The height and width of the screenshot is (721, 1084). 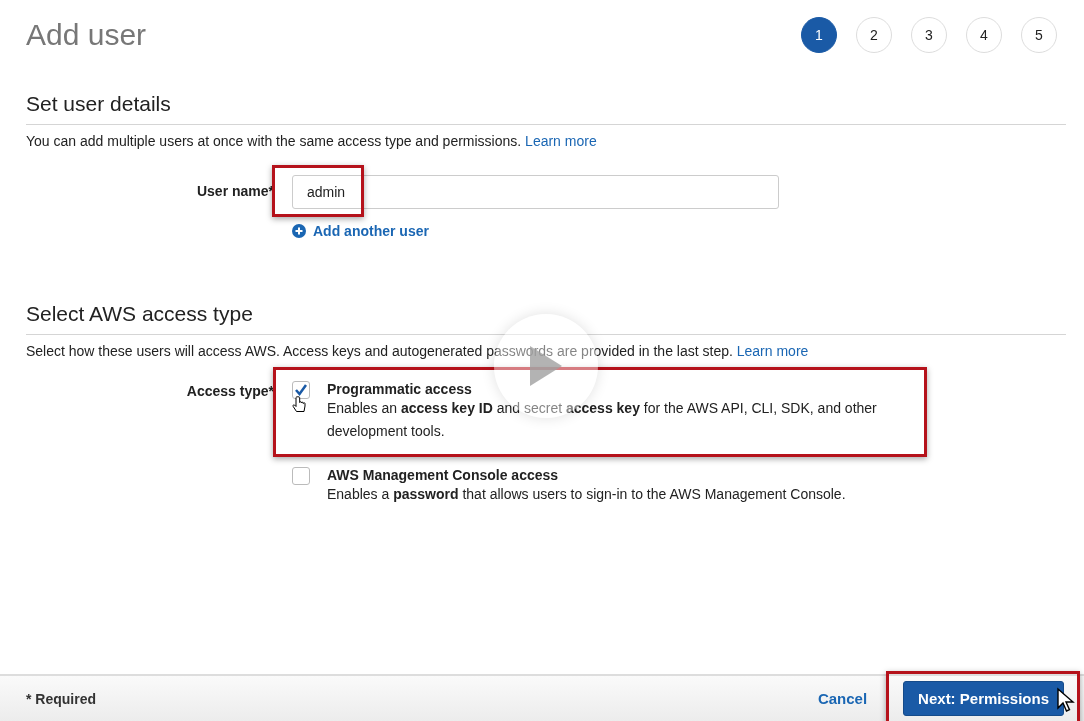 What do you see at coordinates (234, 191) in the screenshot?
I see `field-label: User name*` at bounding box center [234, 191].